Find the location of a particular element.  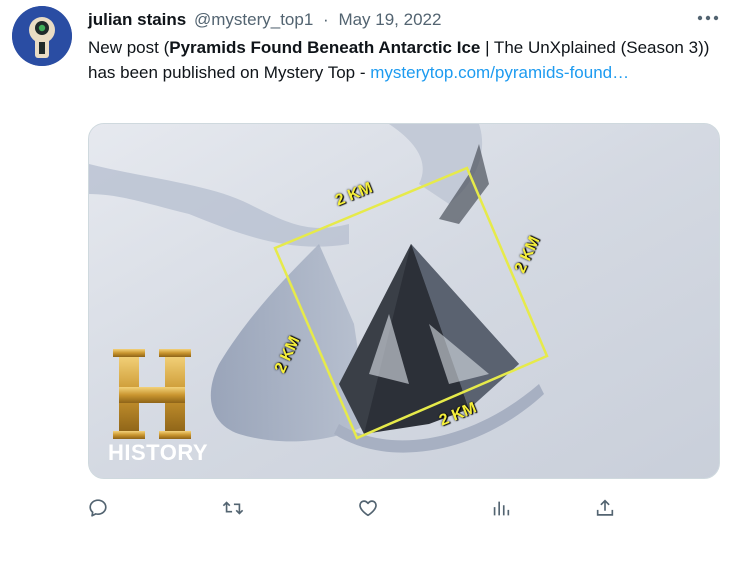

share-button is located at coordinates (605, 508).